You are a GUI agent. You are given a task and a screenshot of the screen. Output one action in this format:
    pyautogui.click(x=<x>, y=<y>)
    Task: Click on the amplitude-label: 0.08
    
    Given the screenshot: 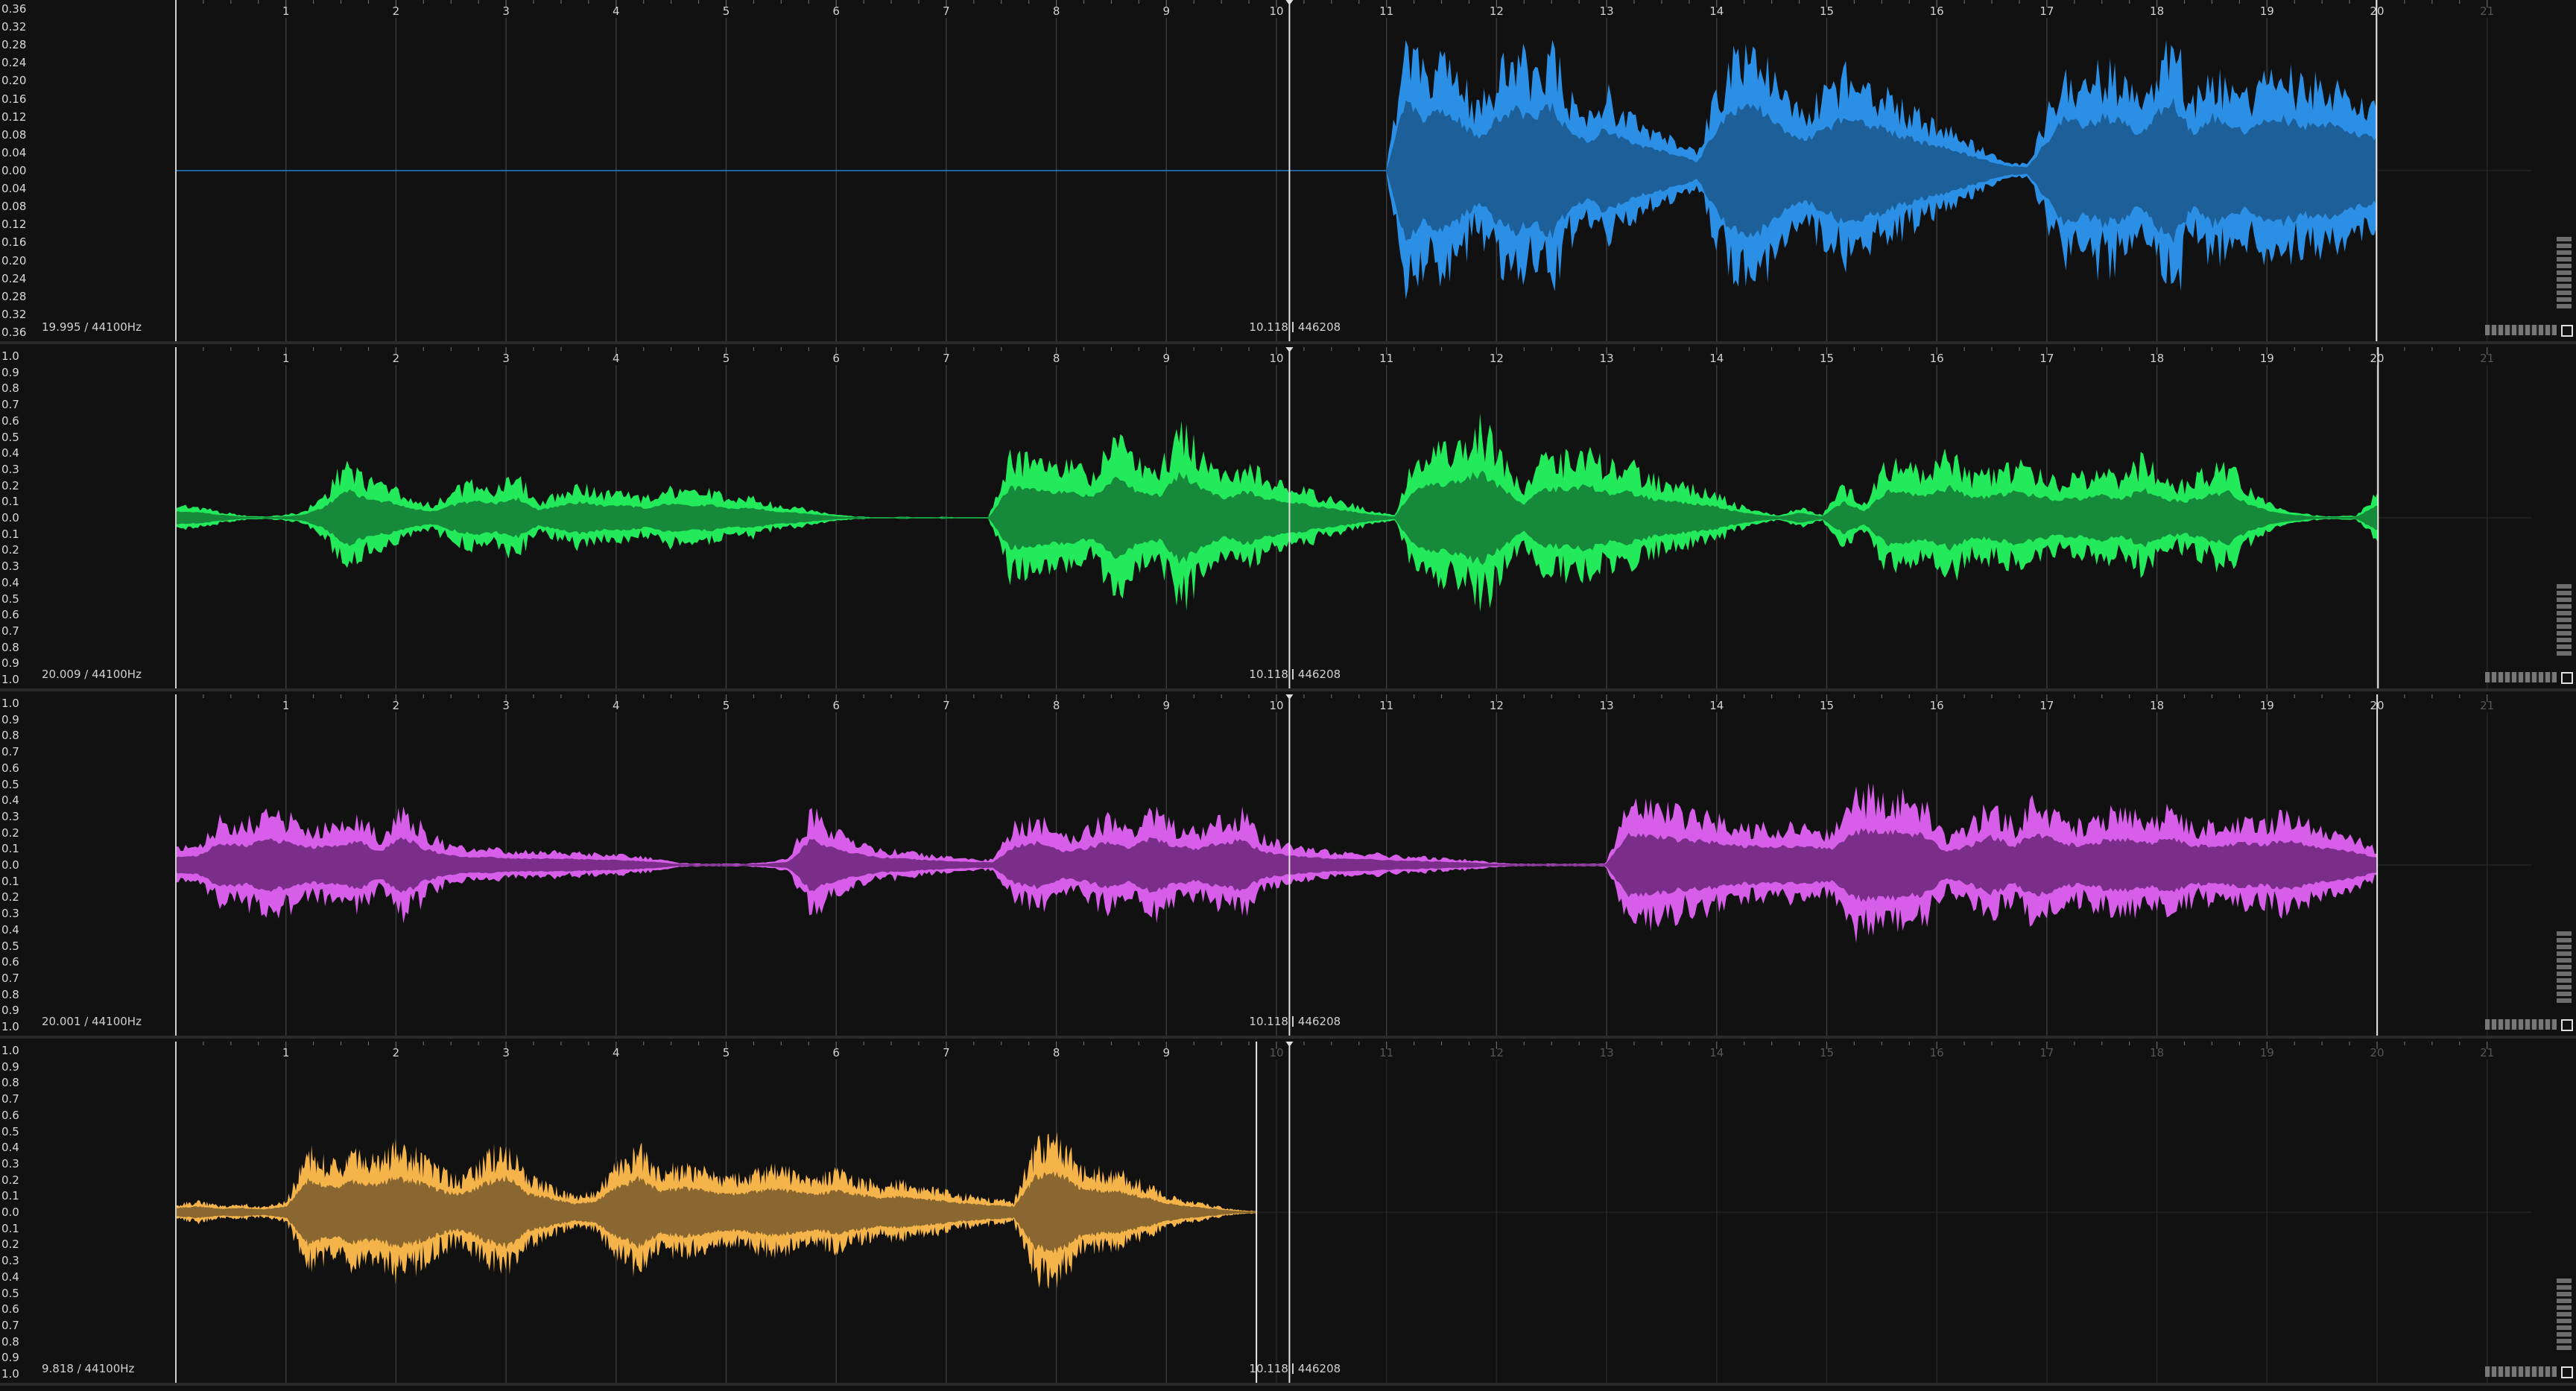 What is the action you would take?
    pyautogui.click(x=14, y=207)
    